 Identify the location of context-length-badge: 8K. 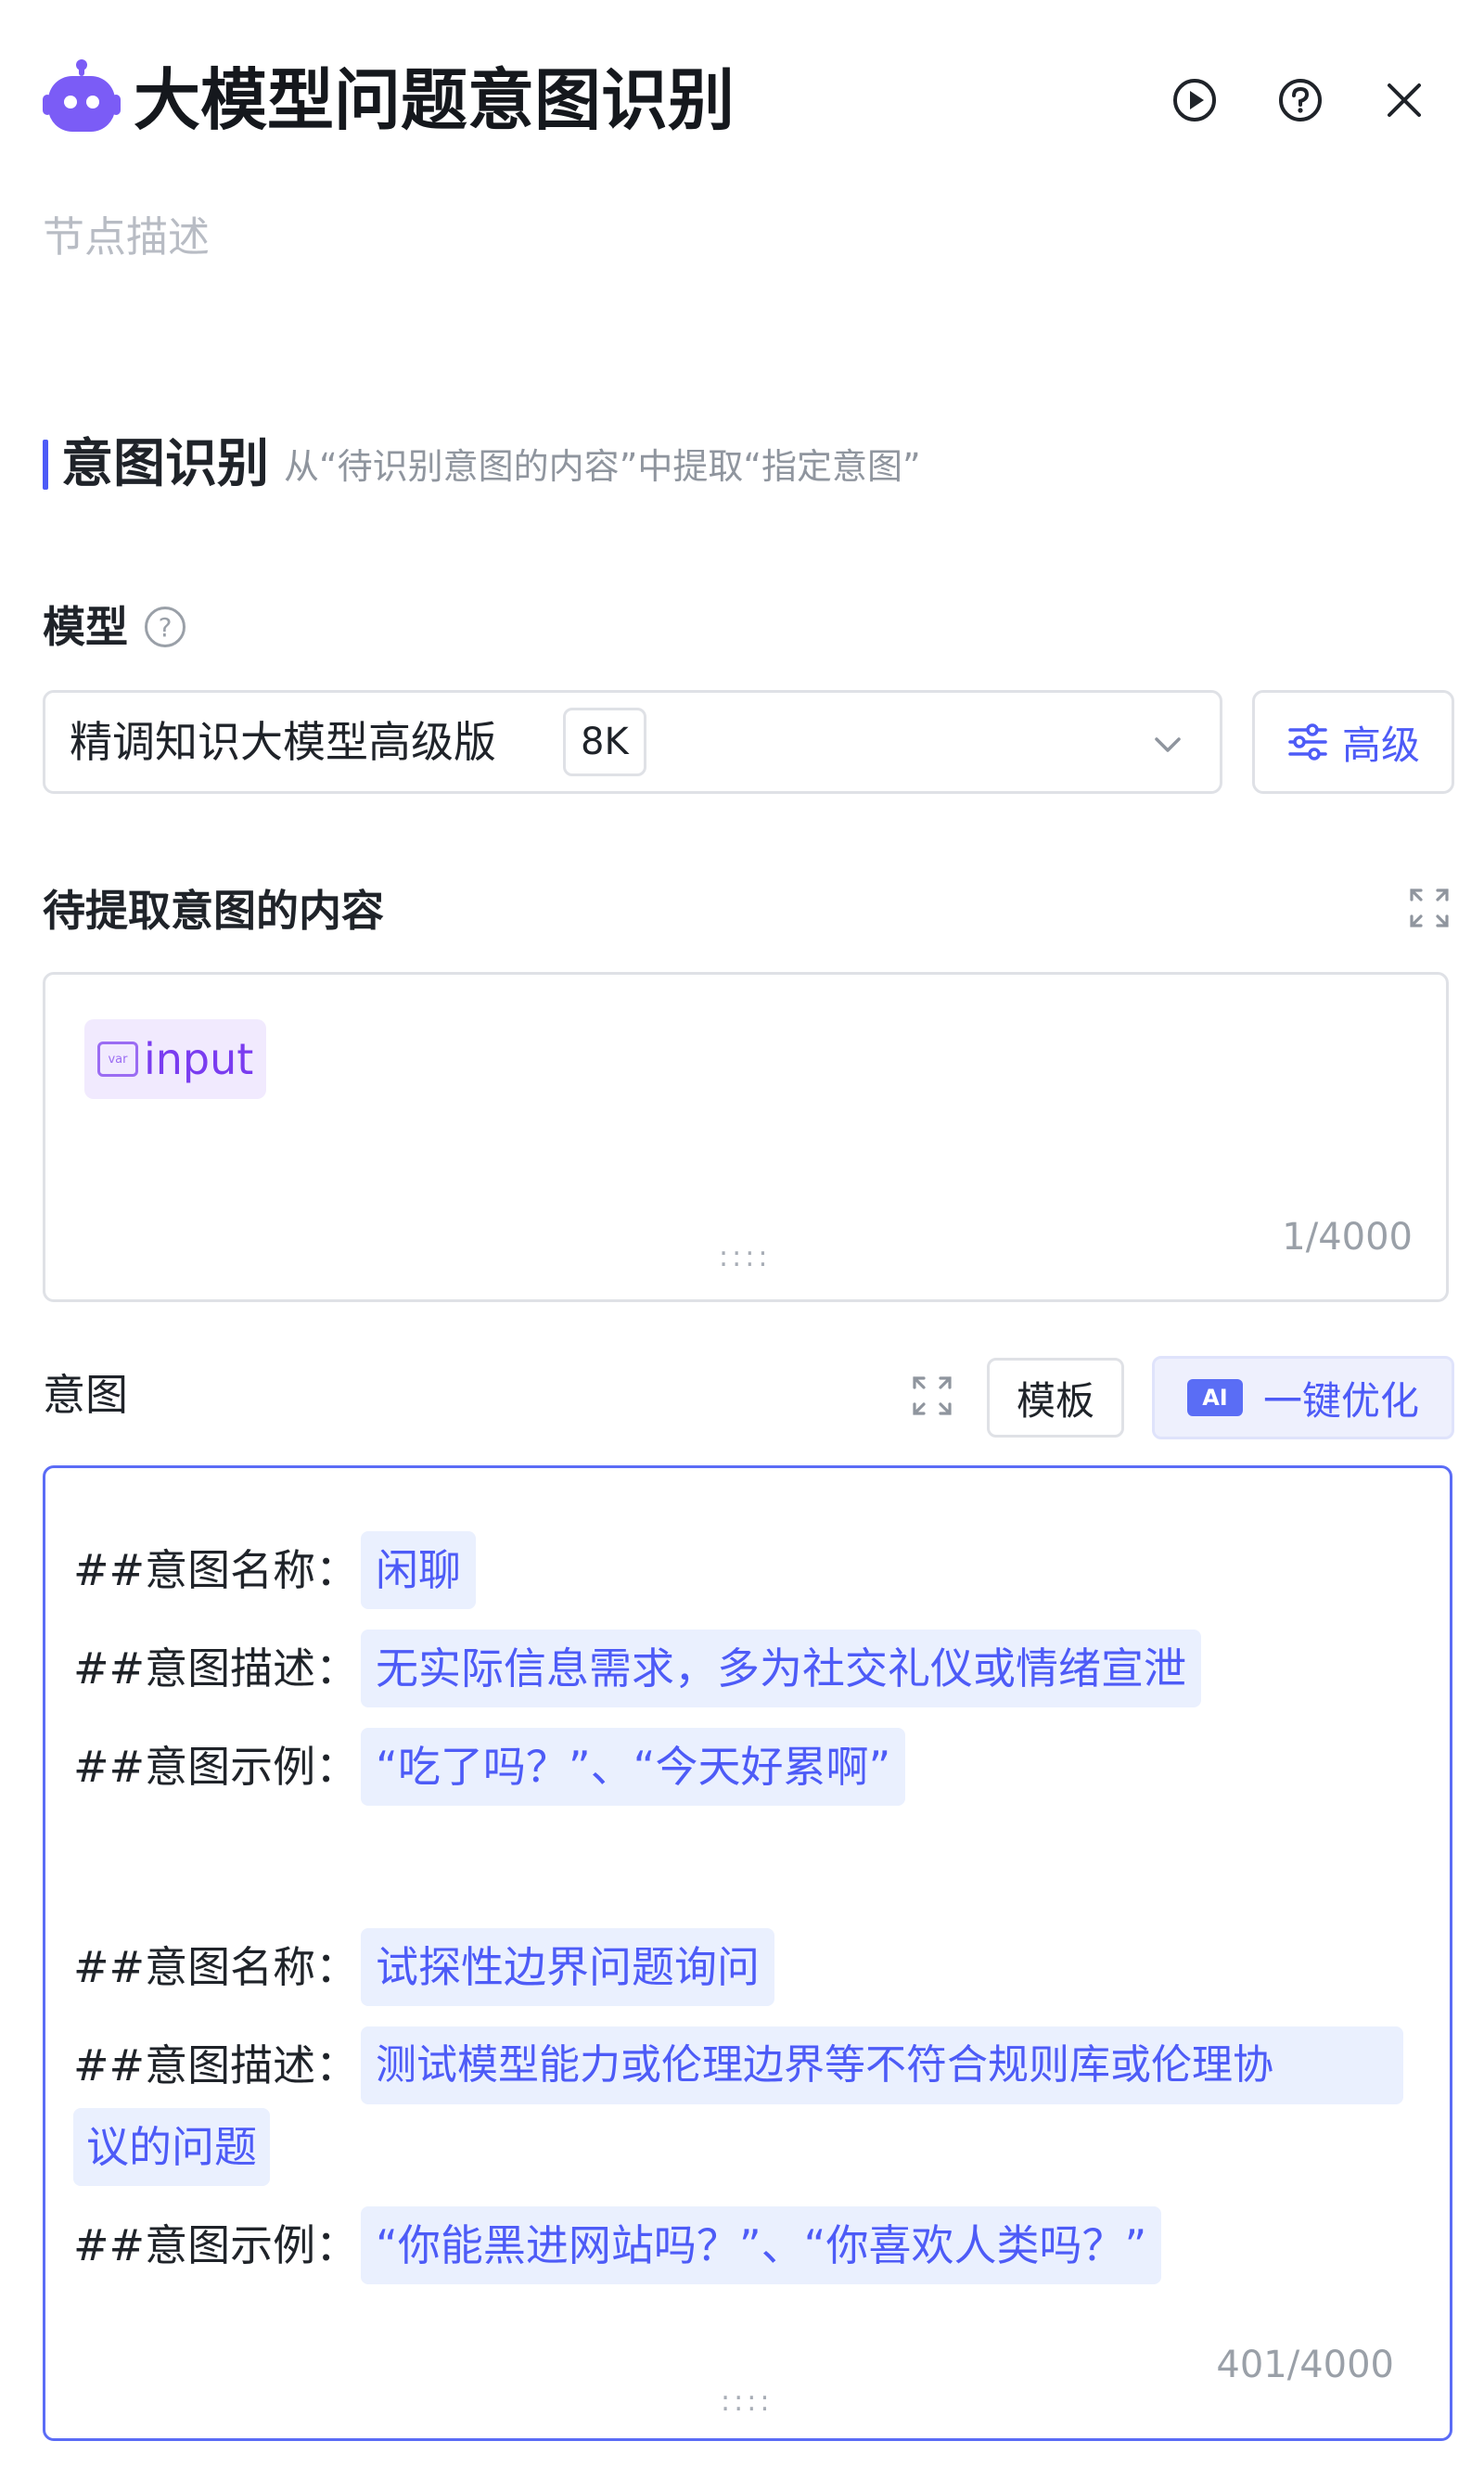
(604, 742).